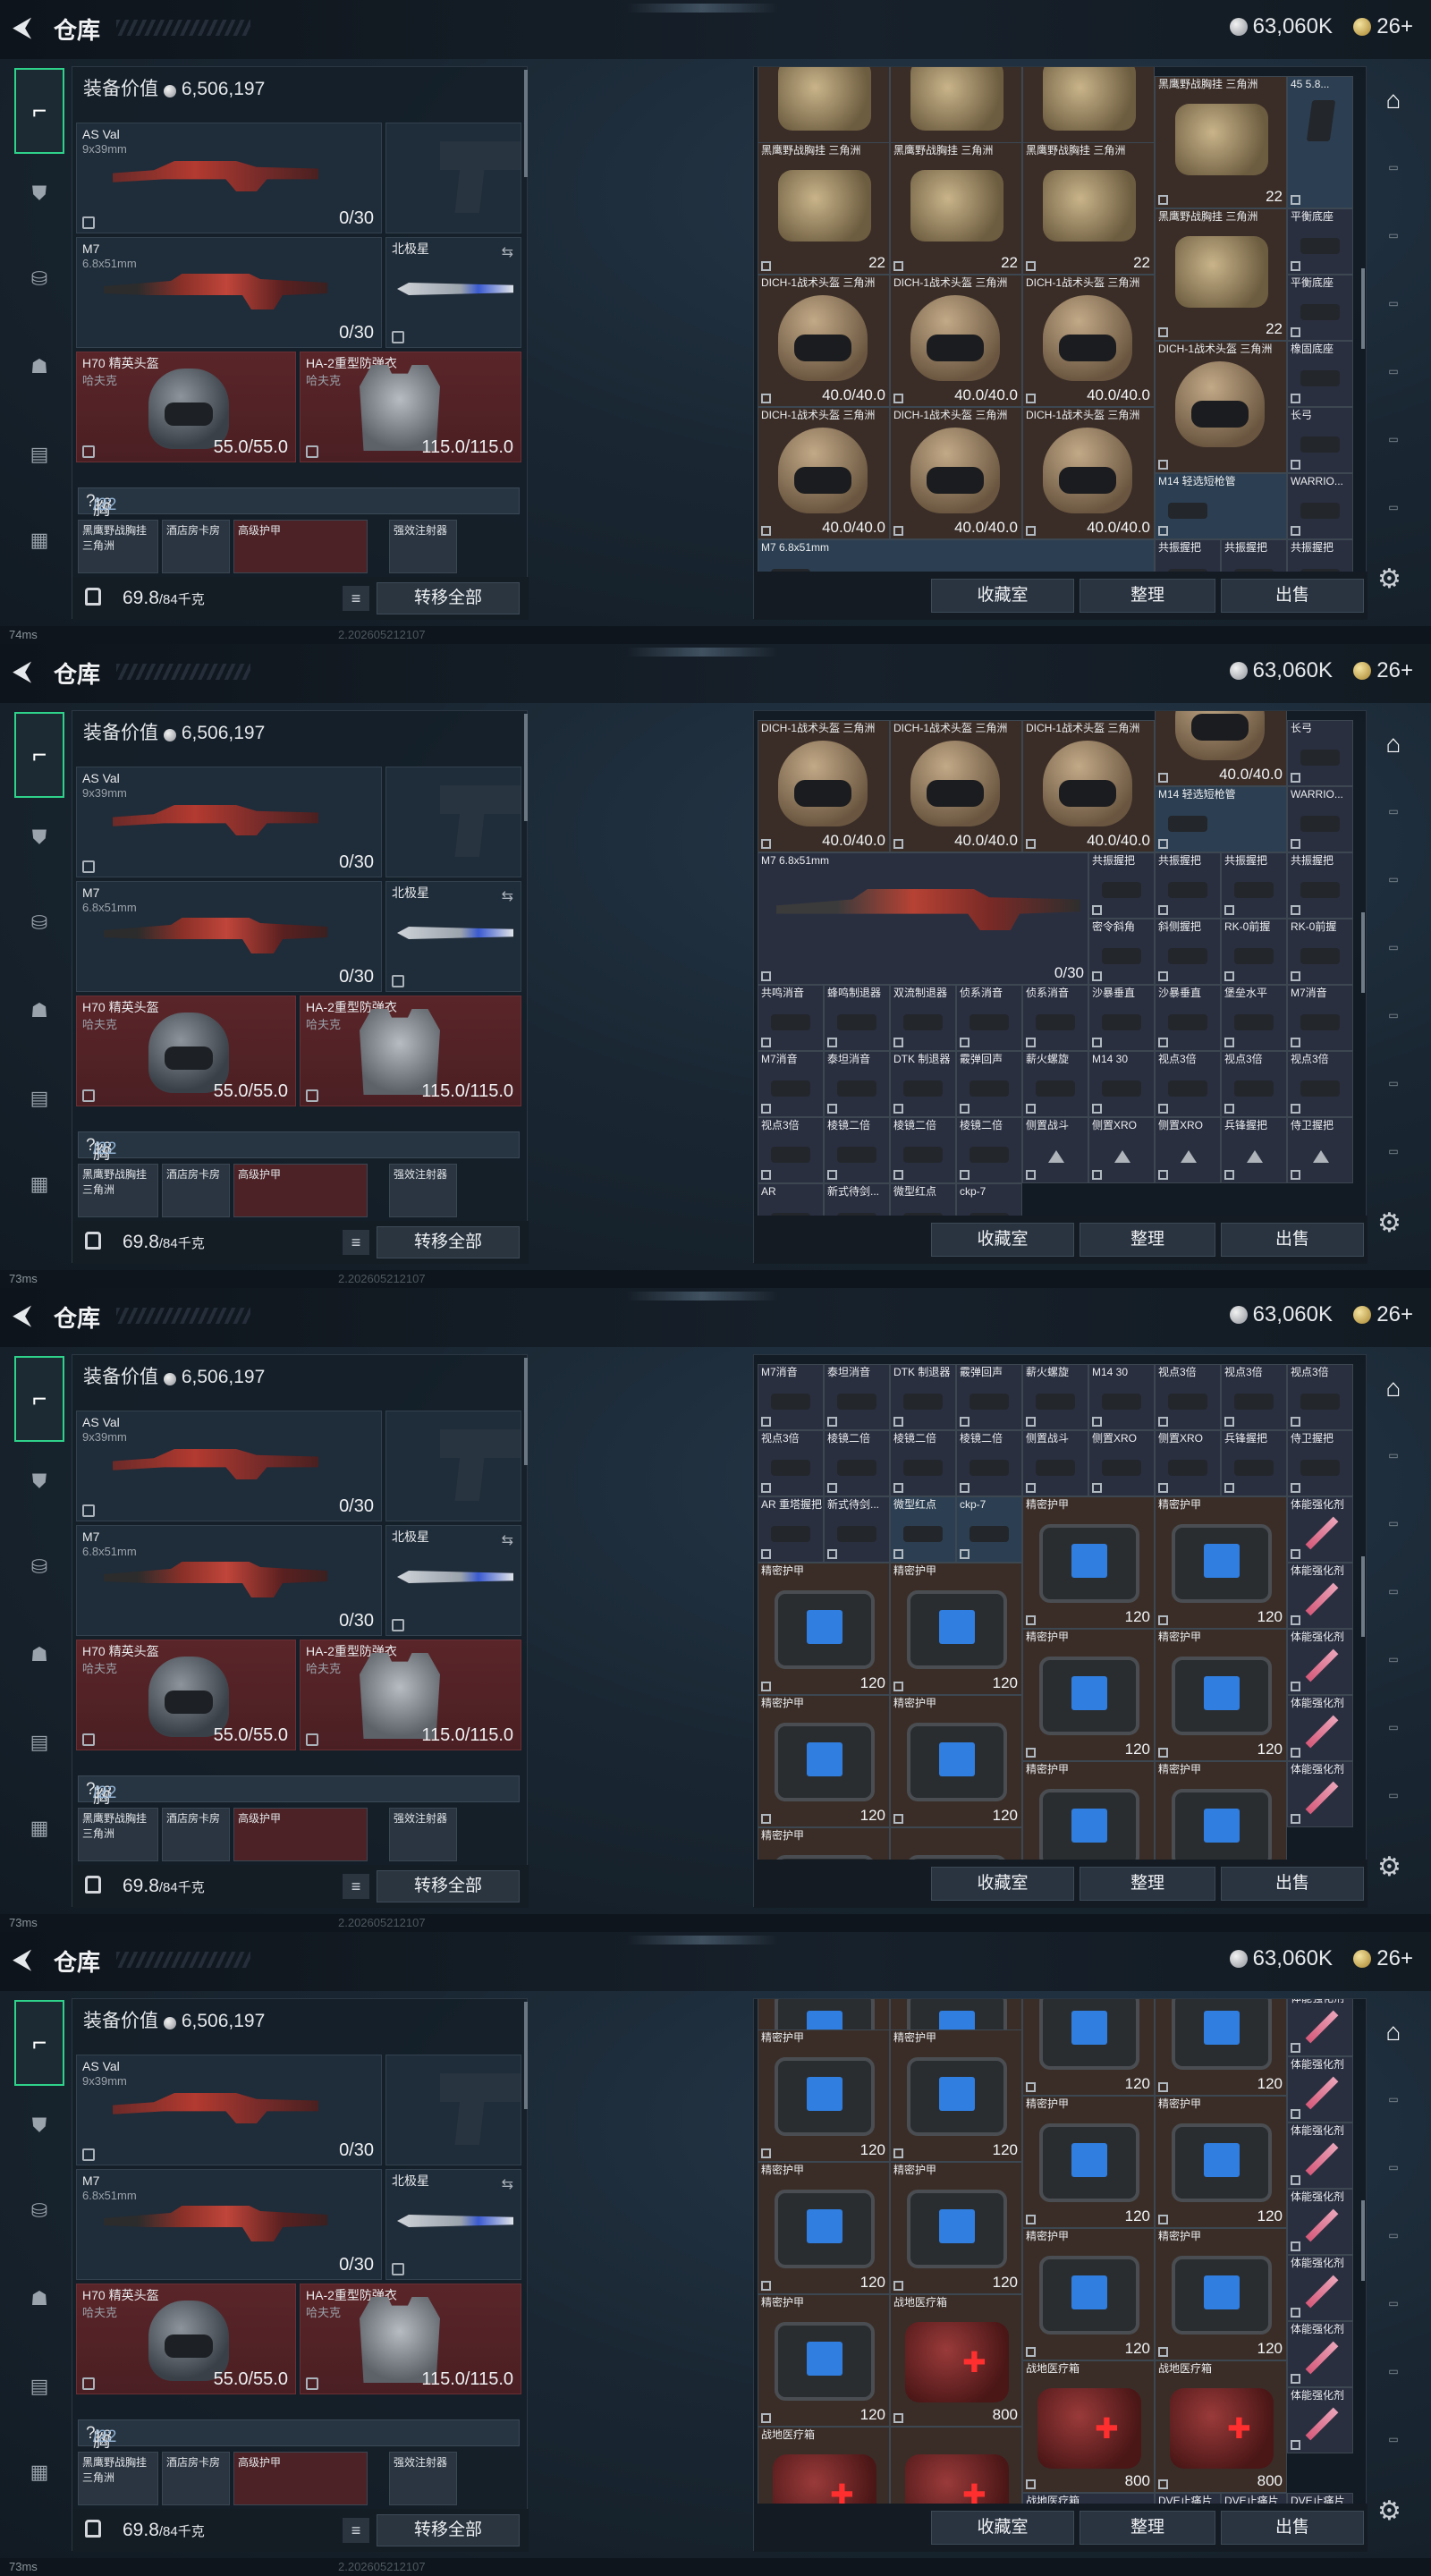  Describe the element at coordinates (39, 454) in the screenshot. I see `case-icon: ▤` at that location.